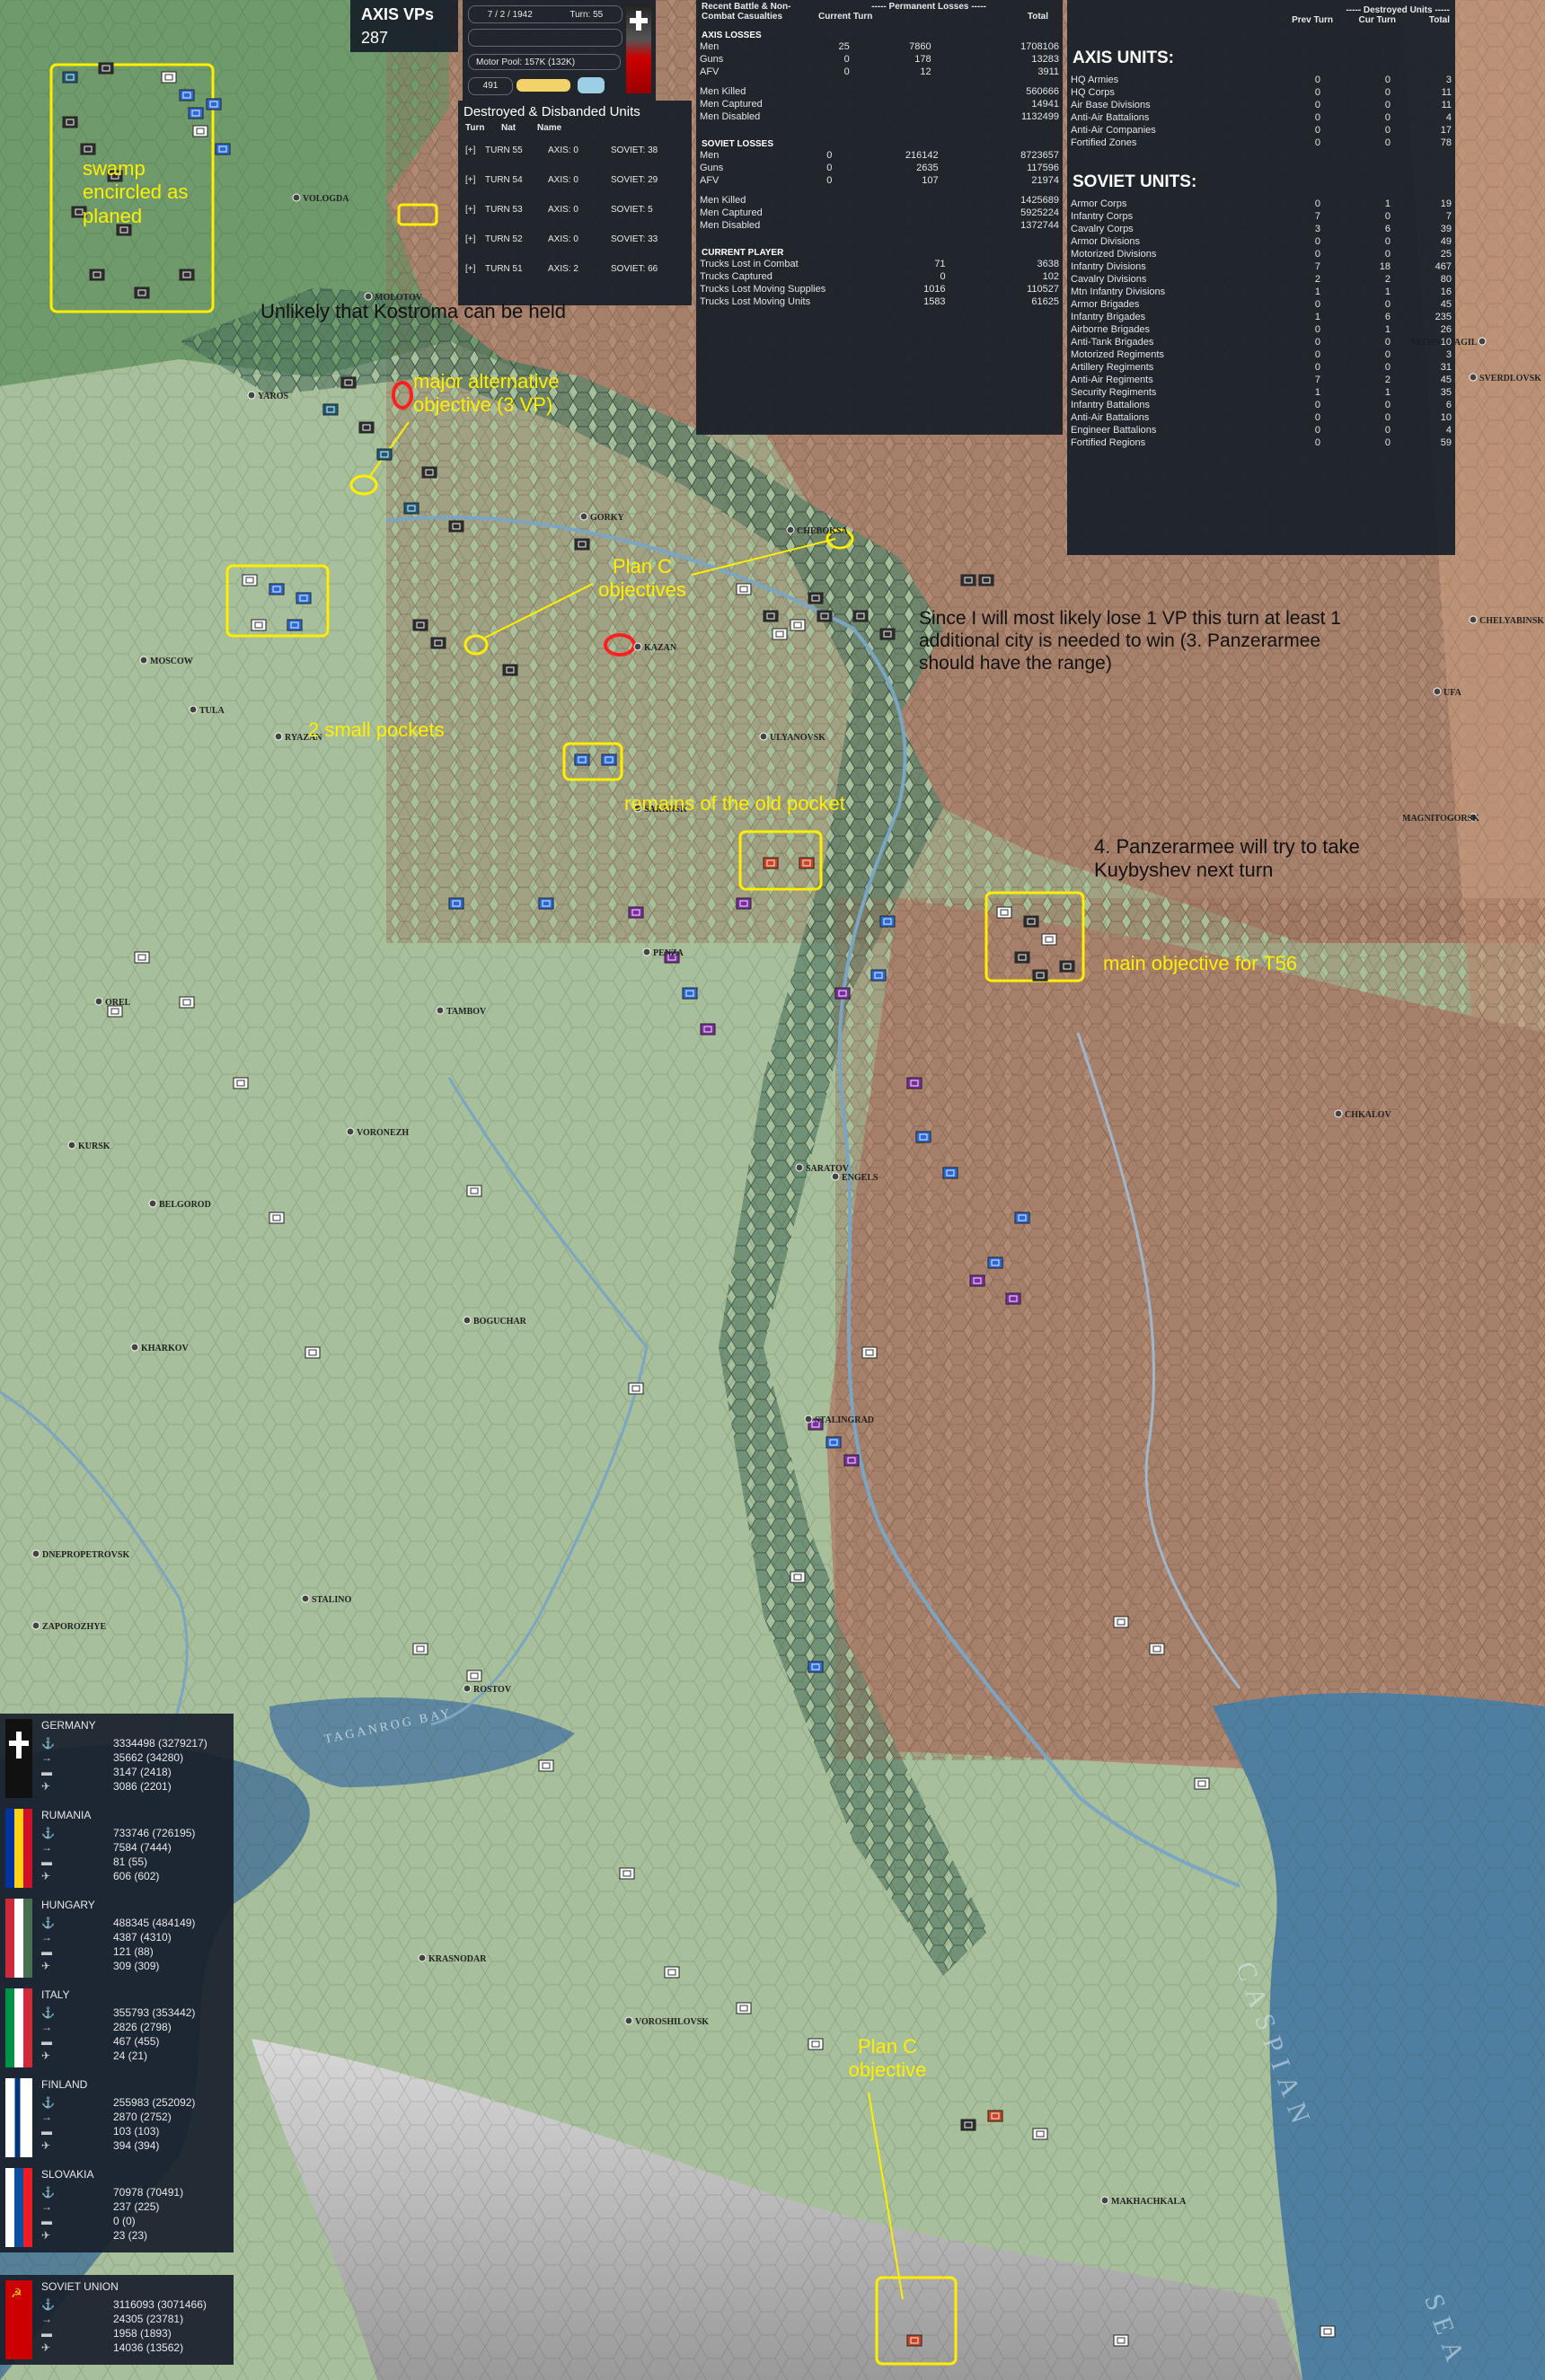  Describe the element at coordinates (543, 86) in the screenshot. I see `supply-bar` at that location.